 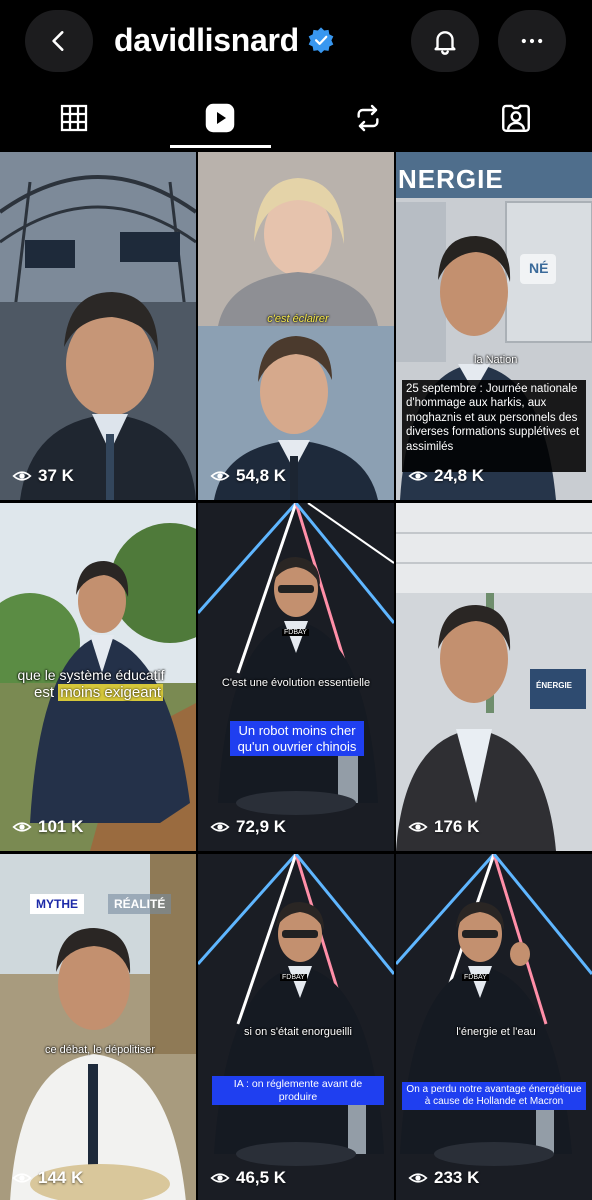 I want to click on username: davidlisnard, so click(x=206, y=39).